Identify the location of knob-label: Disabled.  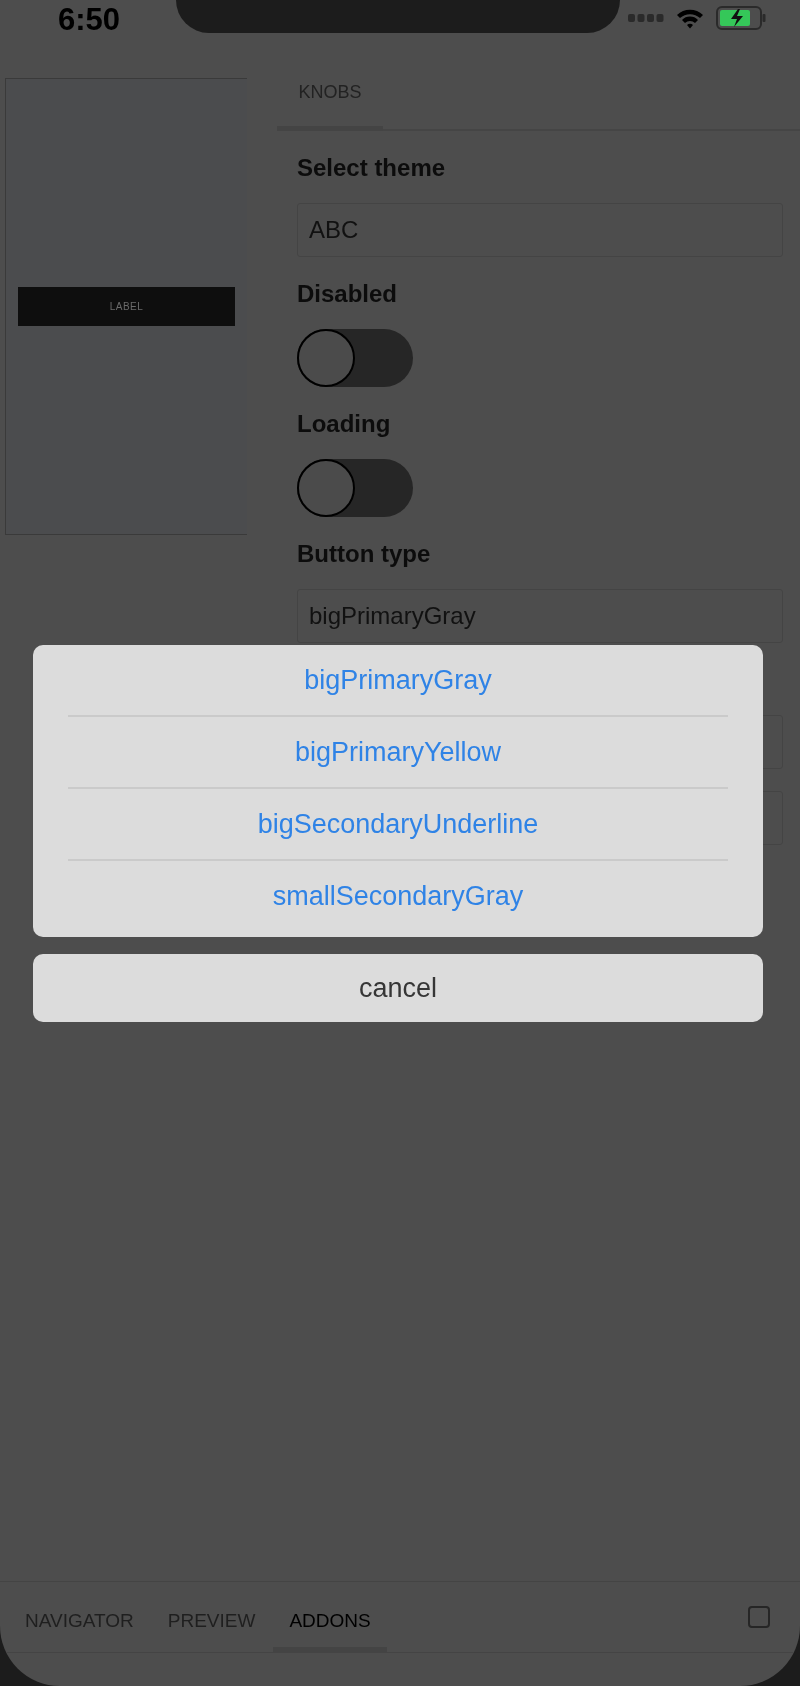
(348, 294).